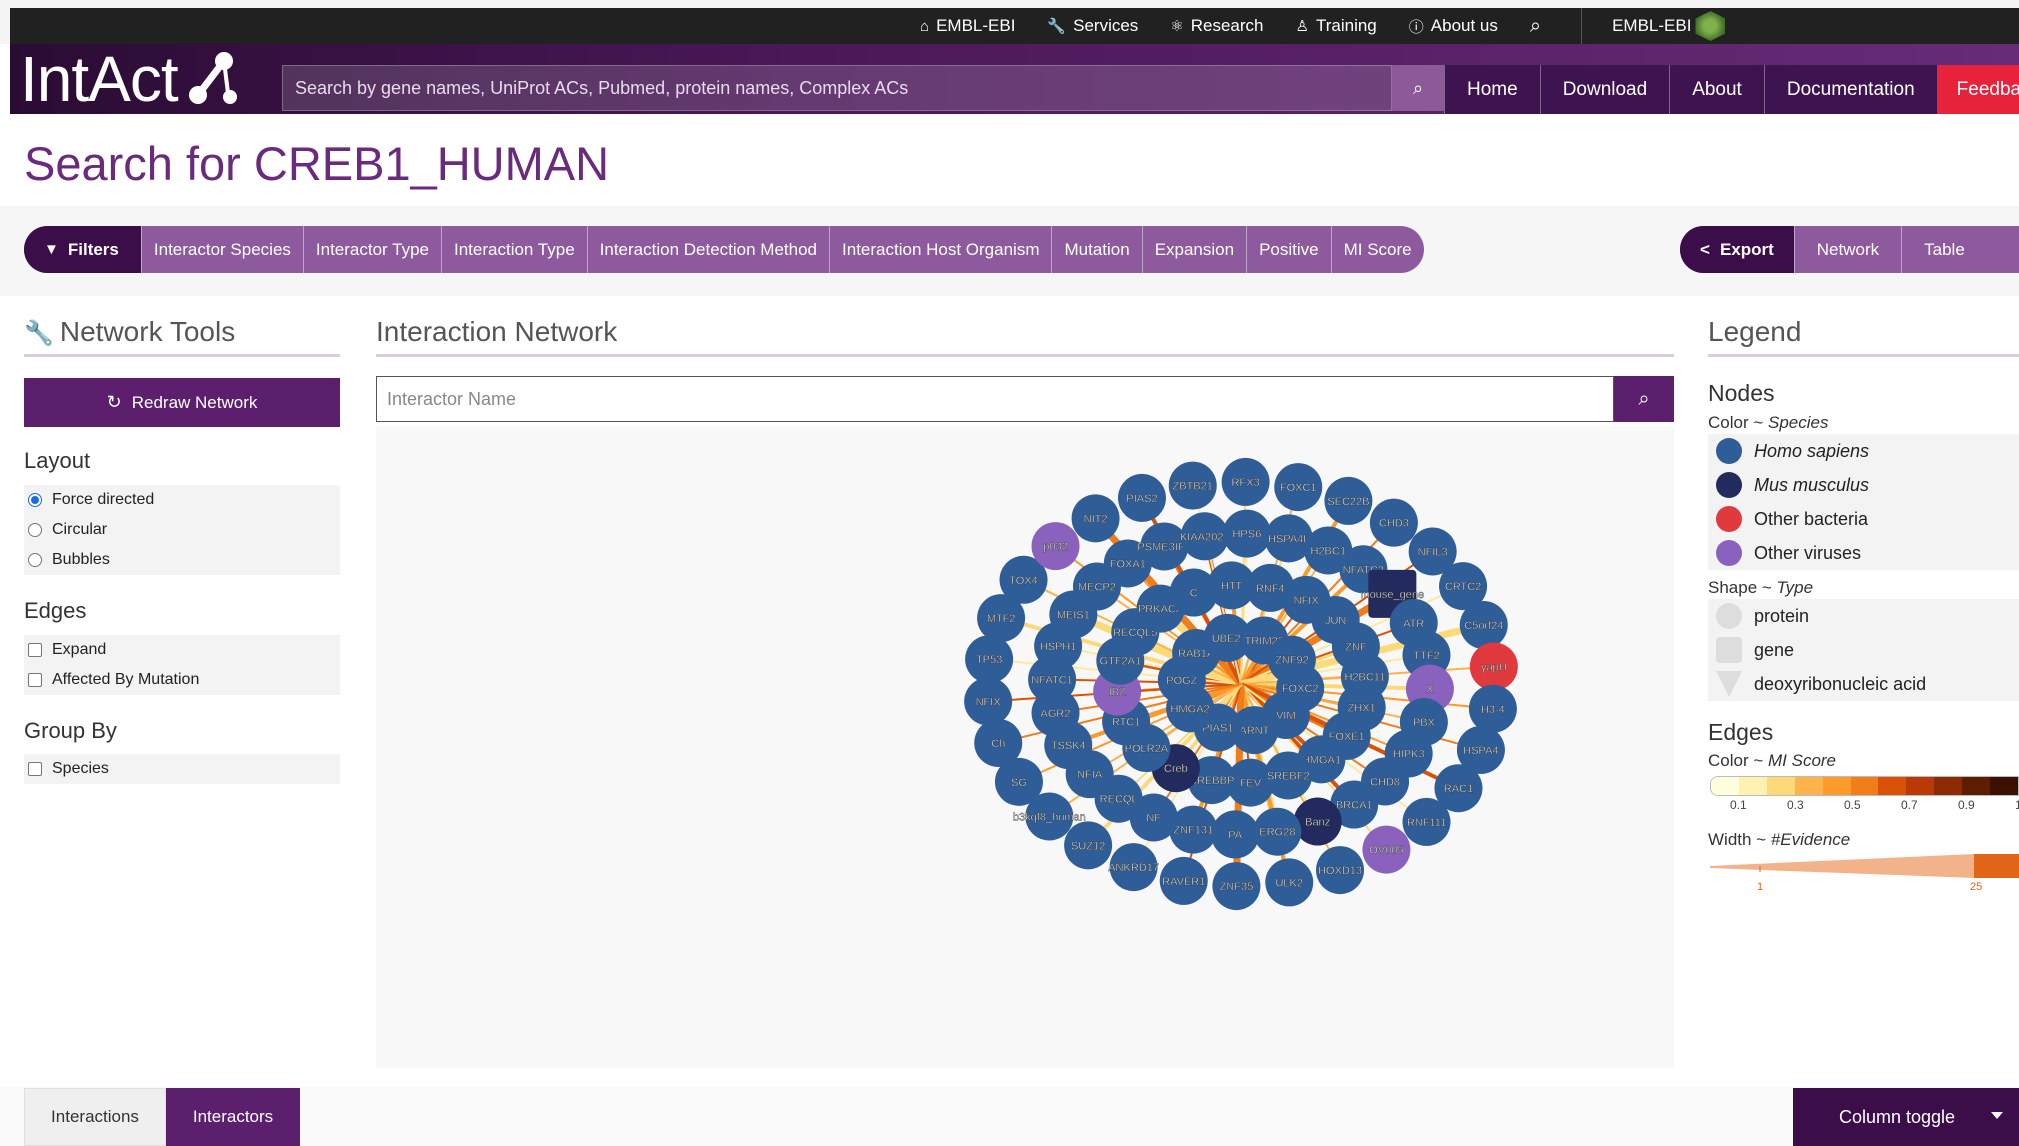  What do you see at coordinates (1205, 537) in the screenshot?
I see `node-label: KIAA2026` at bounding box center [1205, 537].